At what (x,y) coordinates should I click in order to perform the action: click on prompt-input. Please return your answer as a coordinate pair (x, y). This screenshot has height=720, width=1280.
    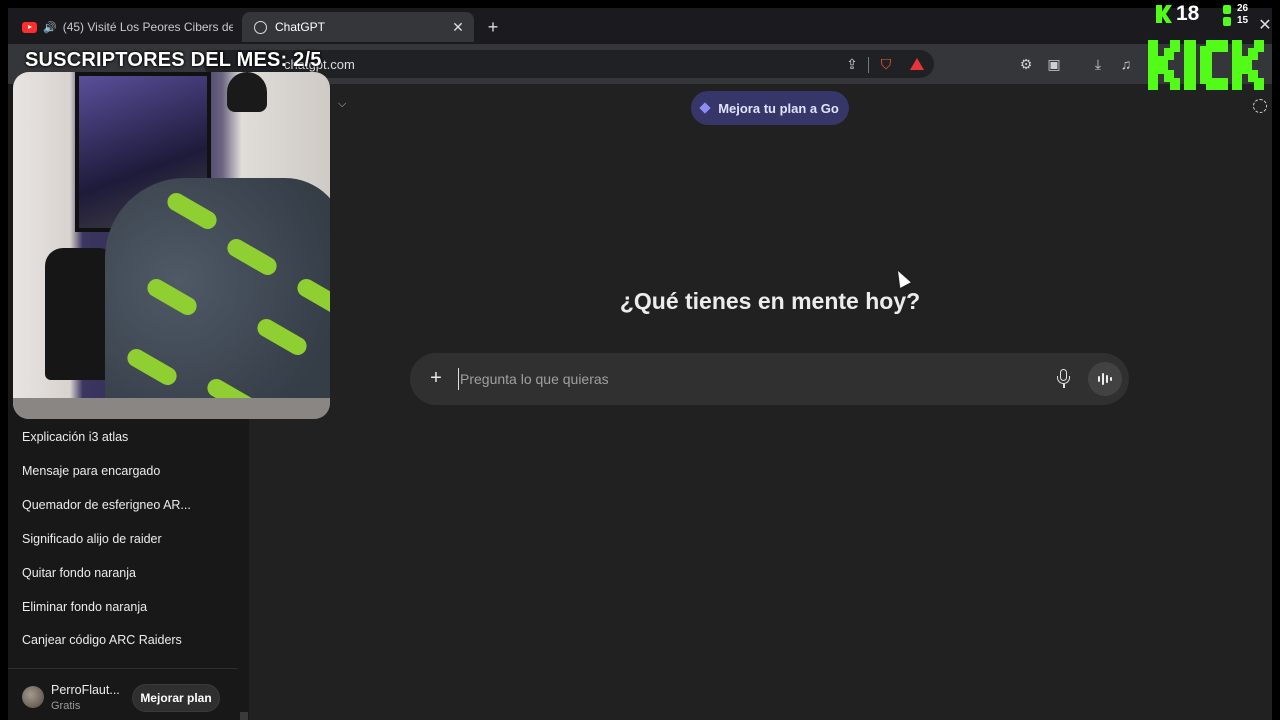
    Looking at the image, I should click on (748, 379).